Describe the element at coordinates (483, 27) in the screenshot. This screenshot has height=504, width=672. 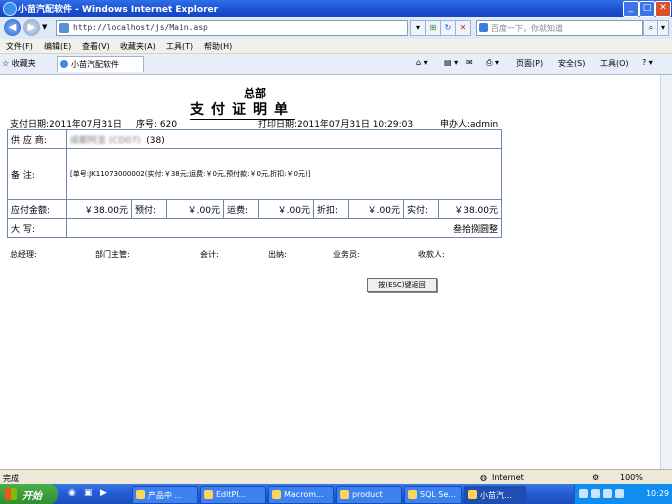
I see `baidu-icon` at that location.